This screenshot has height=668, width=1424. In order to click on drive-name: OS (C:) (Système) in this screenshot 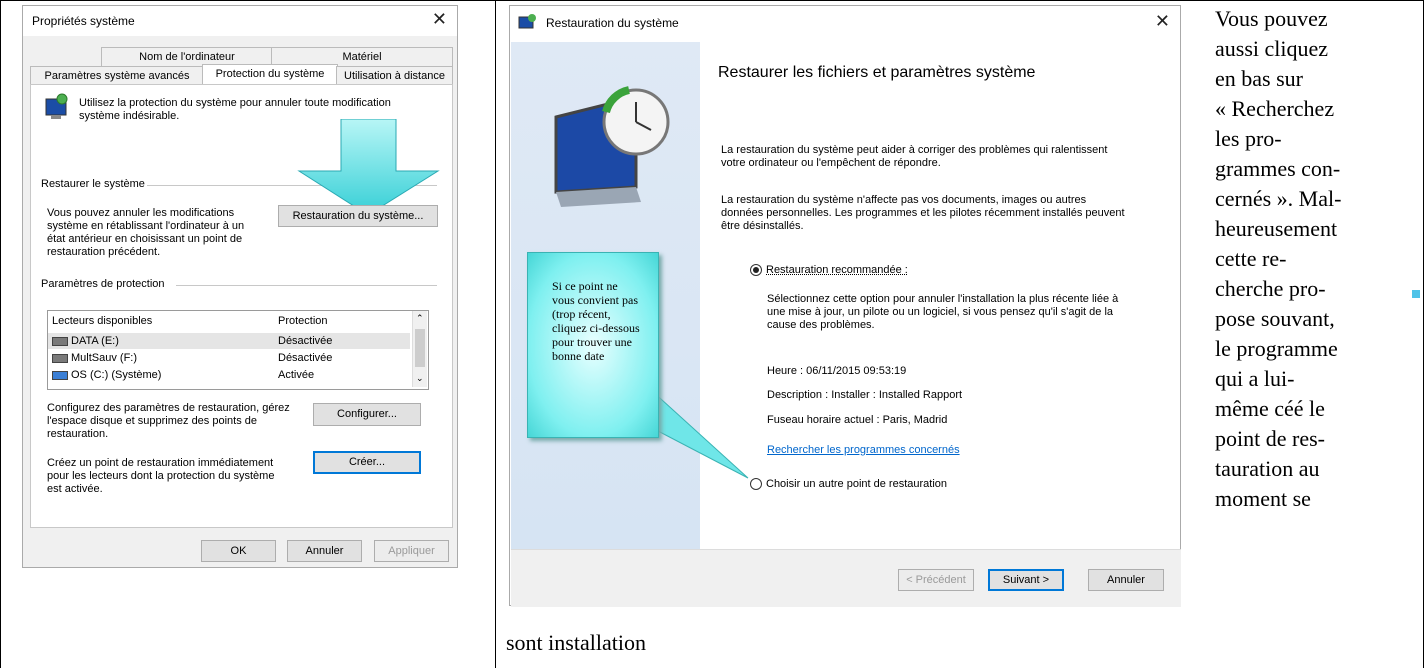, I will do `click(116, 375)`.